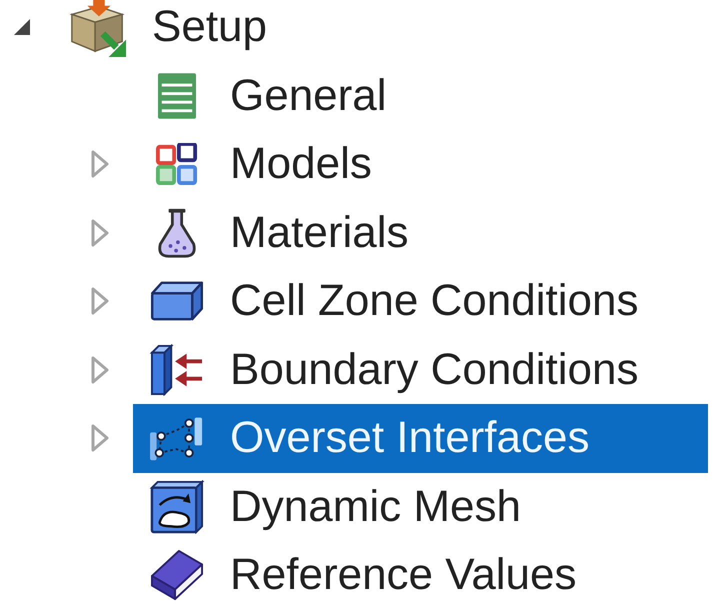  Describe the element at coordinates (420, 301) in the screenshot. I see `tree-item: Cell Zone Conditions` at that location.